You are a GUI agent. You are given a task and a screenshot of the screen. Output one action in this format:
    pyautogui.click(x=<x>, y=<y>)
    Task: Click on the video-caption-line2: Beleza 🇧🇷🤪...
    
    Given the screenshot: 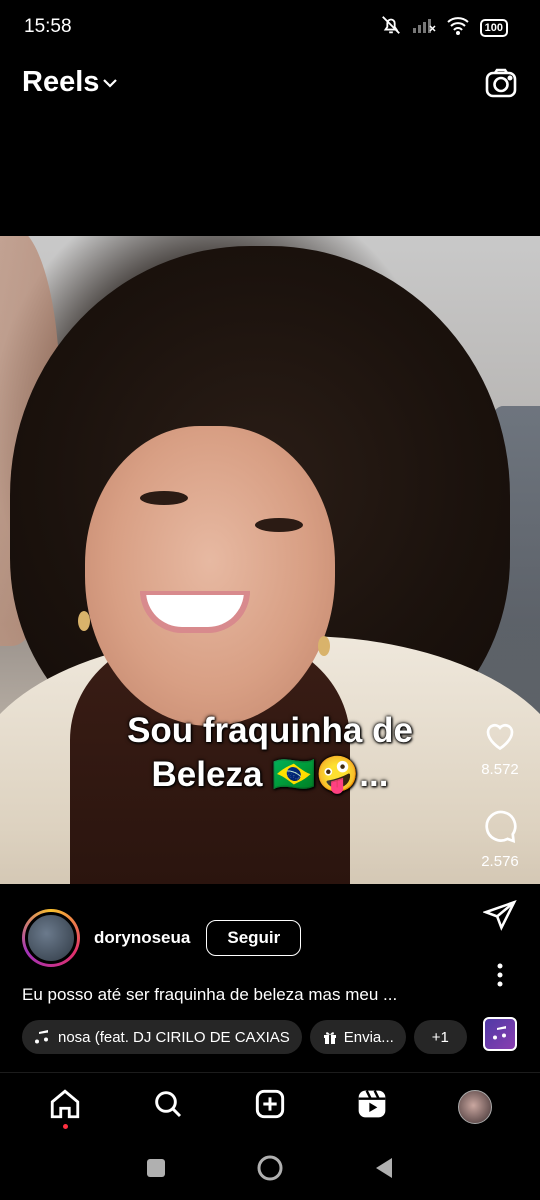 What is the action you would take?
    pyautogui.click(x=270, y=774)
    